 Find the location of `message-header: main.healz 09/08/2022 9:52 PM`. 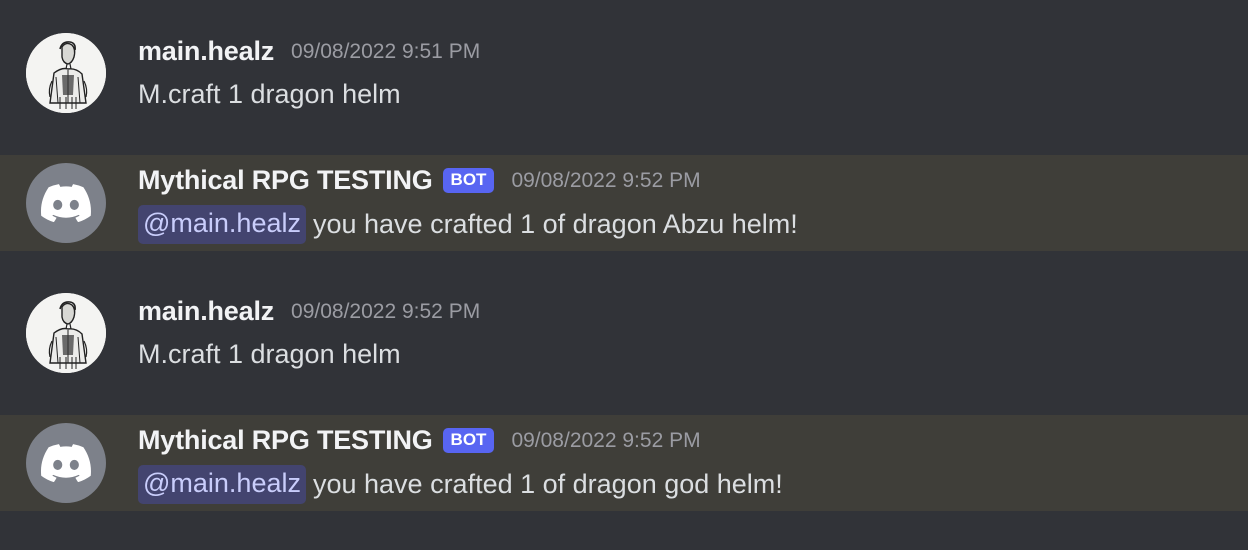

message-header: main.healz 09/08/2022 9:52 PM is located at coordinates (309, 311).